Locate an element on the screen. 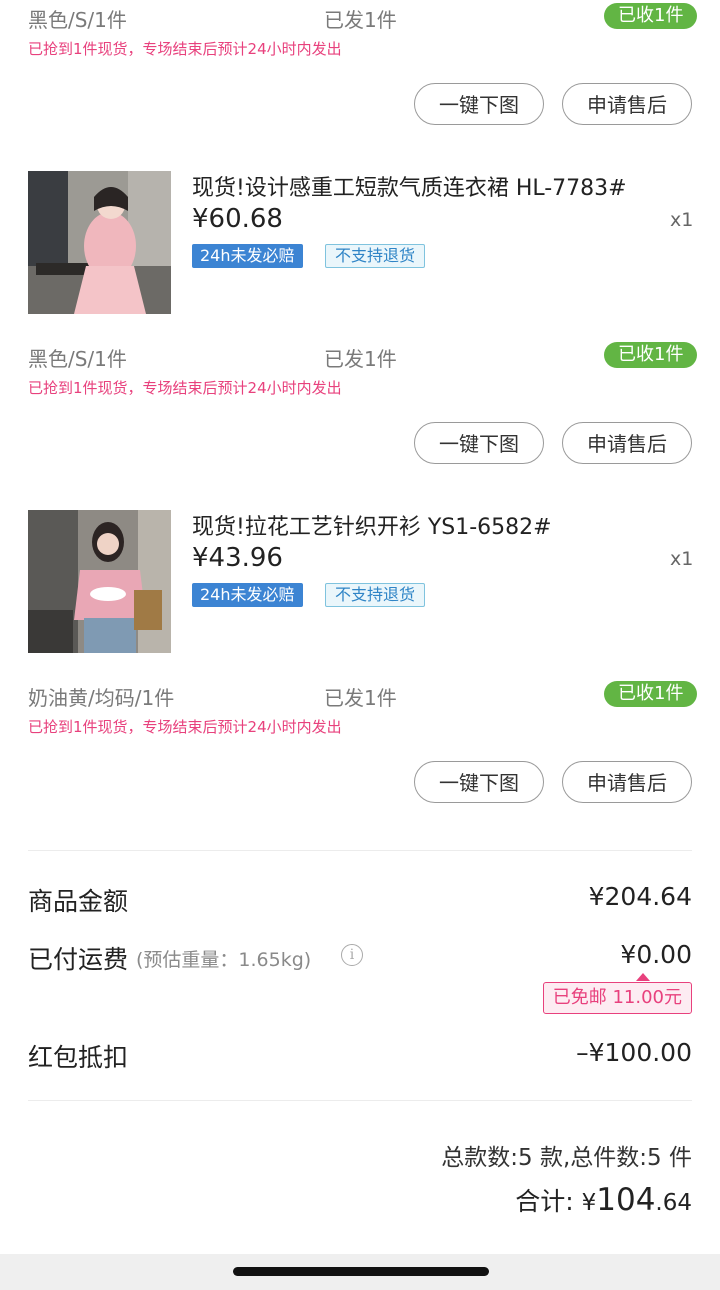  product-price: ¥60.68 is located at coordinates (237, 219).